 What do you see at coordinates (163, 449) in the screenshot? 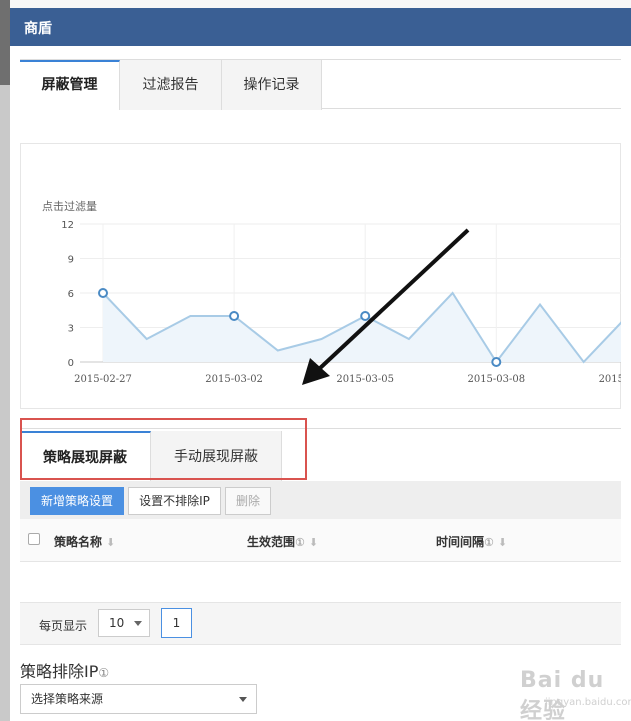
I see `highlight-box` at bounding box center [163, 449].